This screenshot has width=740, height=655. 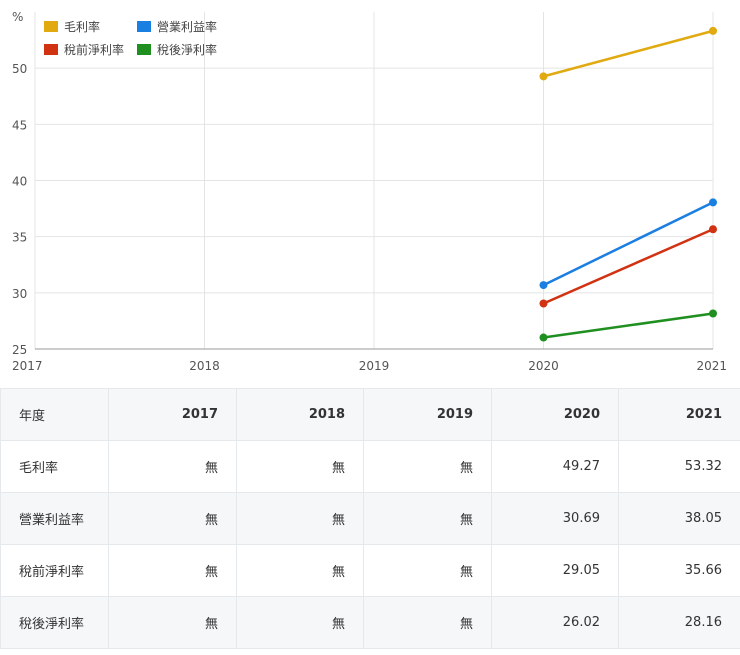 What do you see at coordinates (19, 182) in the screenshot?
I see `y-tick-label: 40` at bounding box center [19, 182].